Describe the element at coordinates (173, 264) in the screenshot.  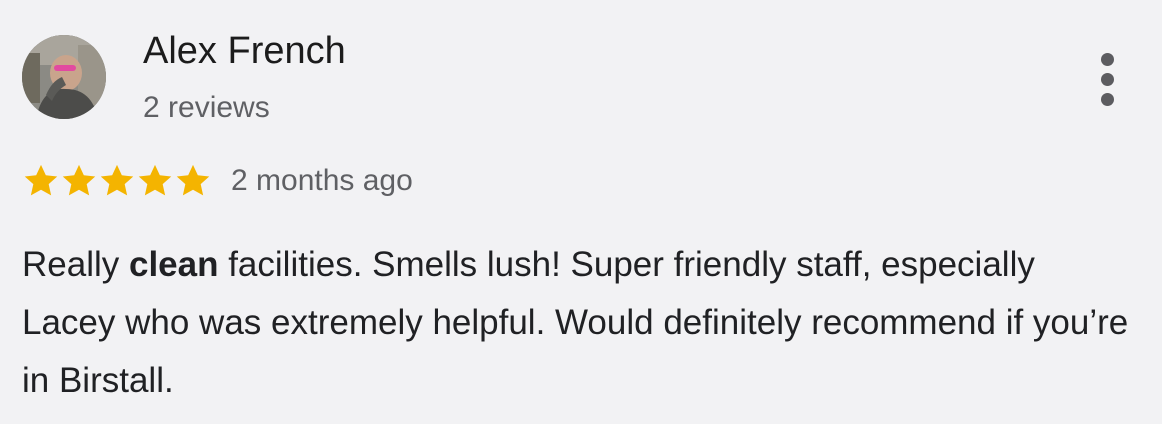
I see `review-text-bold: clean` at that location.